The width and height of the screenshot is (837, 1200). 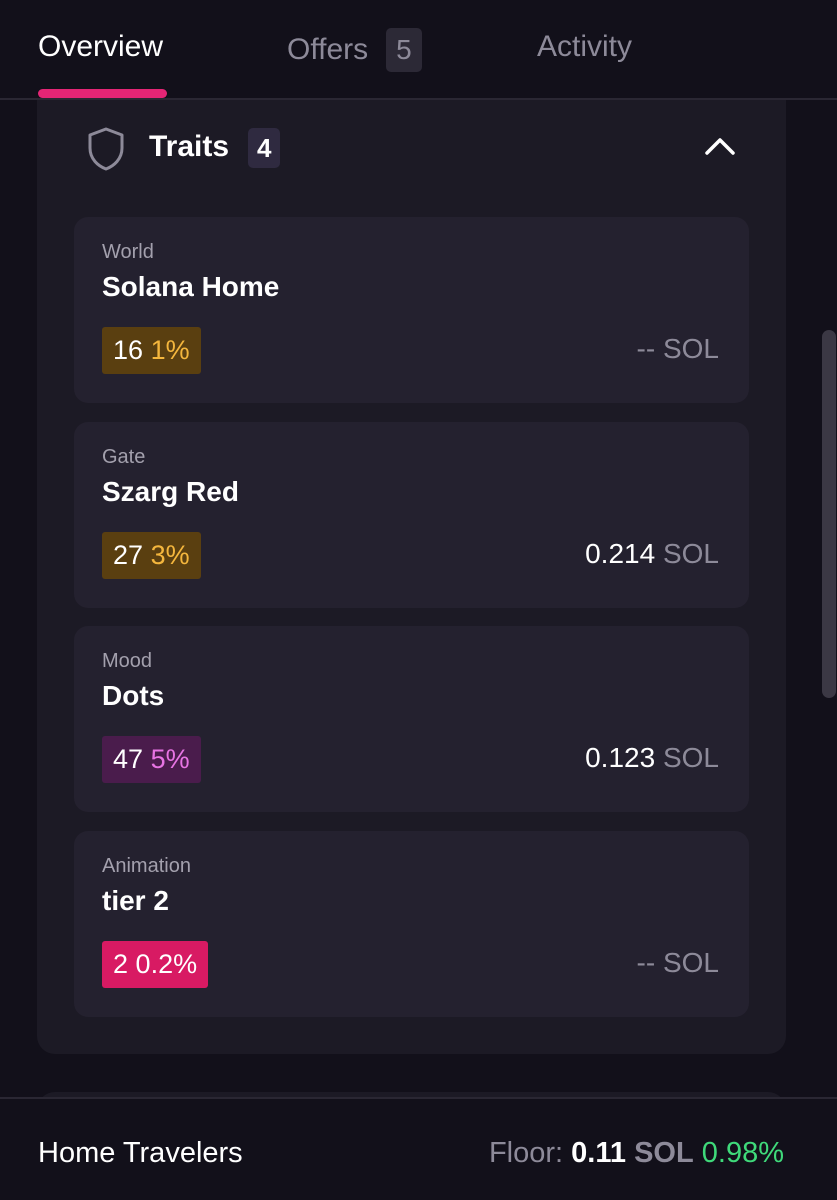 I want to click on tab-activity: Activity, so click(x=584, y=47).